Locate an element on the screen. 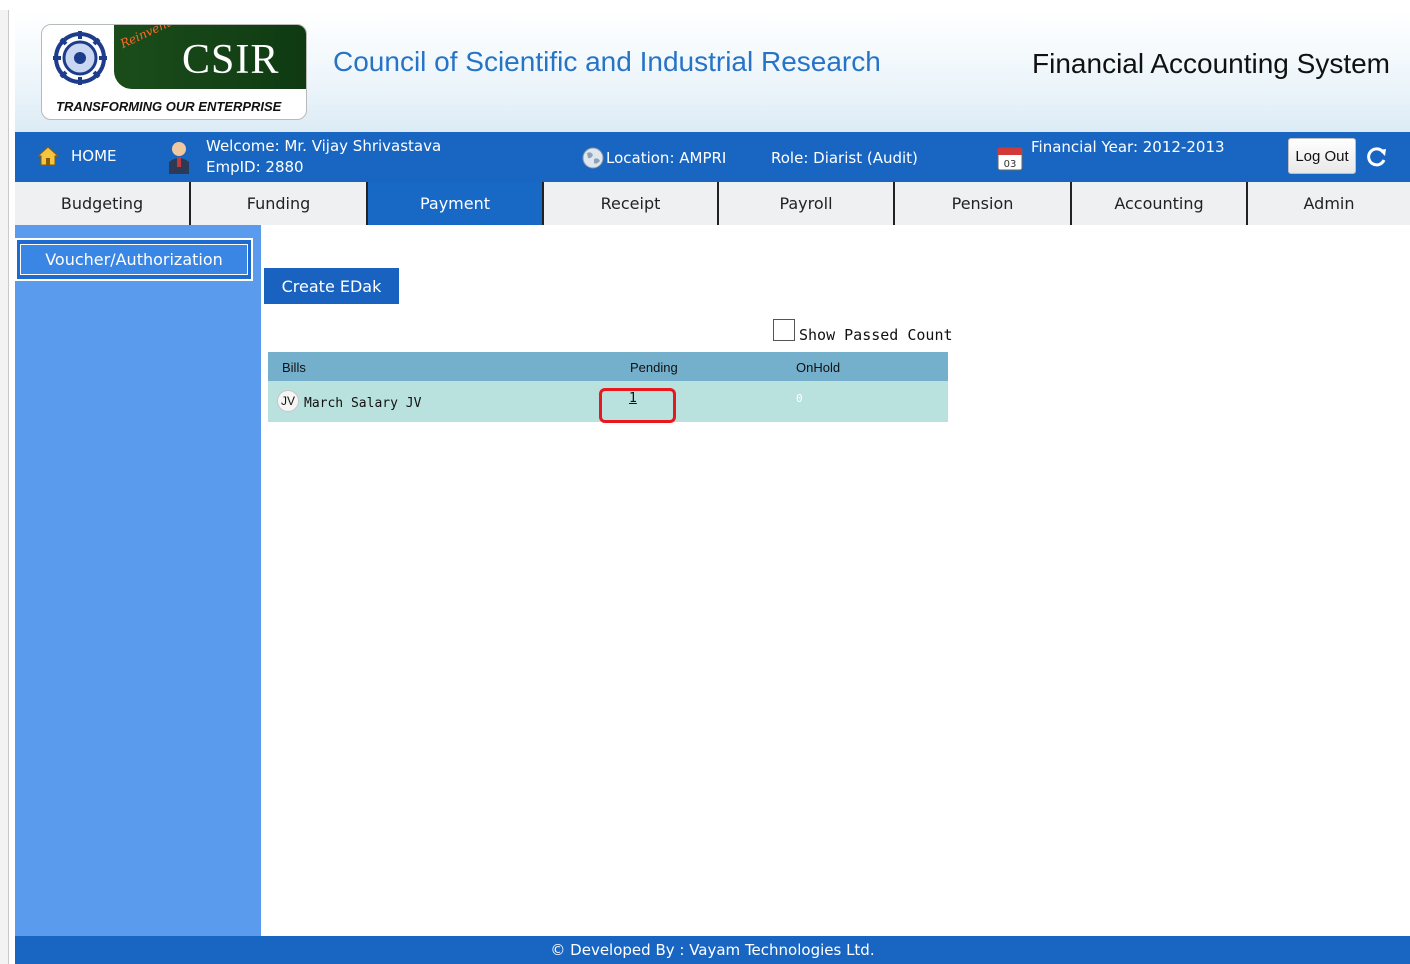  table-header: Bills Pending OnHold is located at coordinates (608, 366).